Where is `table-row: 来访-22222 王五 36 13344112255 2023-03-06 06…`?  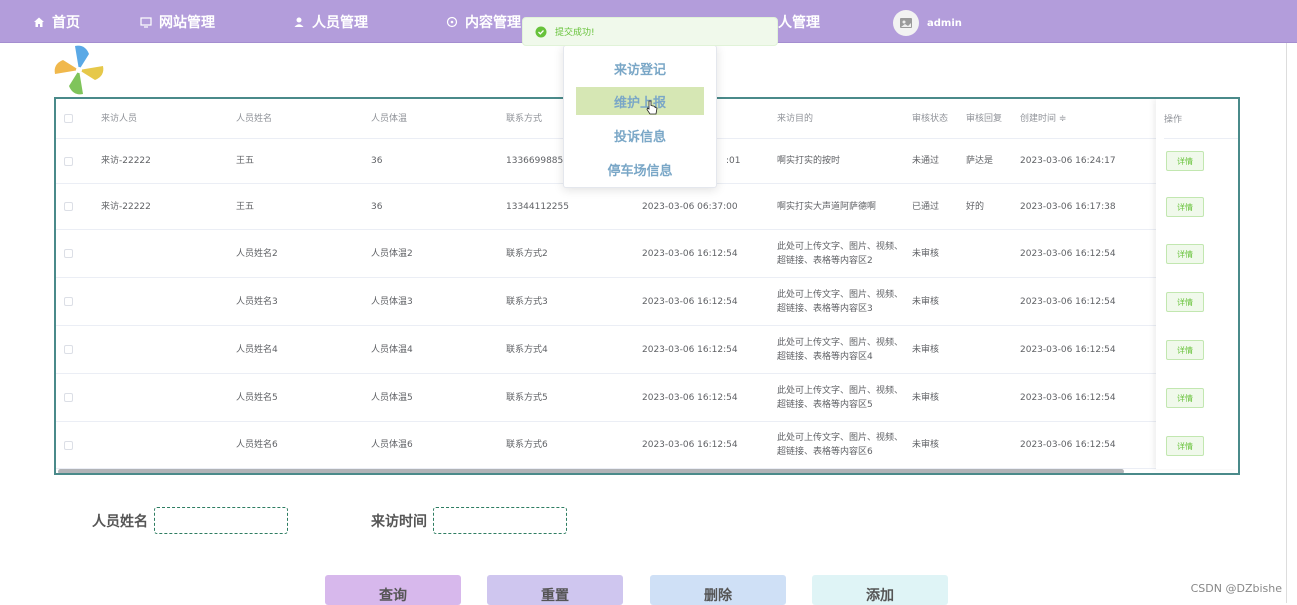
table-row: 来访-22222 王五 36 13344112255 2023-03-06 06… is located at coordinates (647, 207).